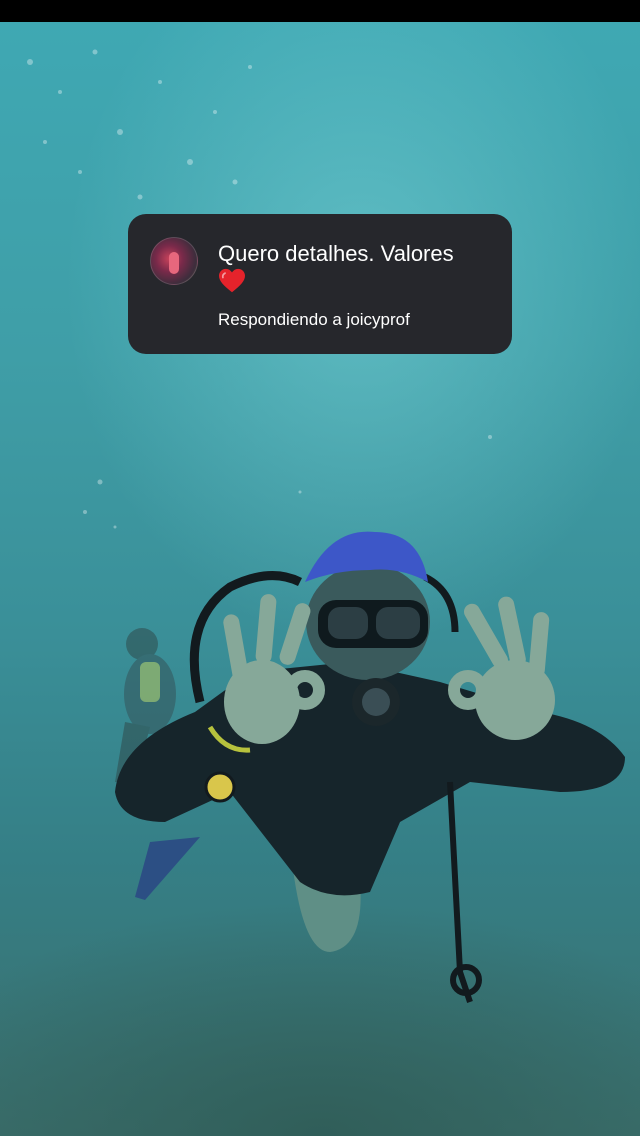  I want to click on avatar, so click(174, 261).